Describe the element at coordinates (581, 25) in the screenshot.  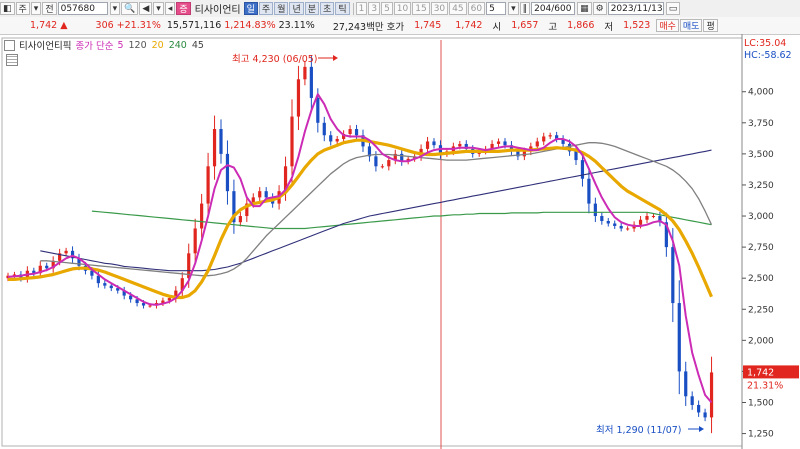
I see `high-price: 1,866` at that location.